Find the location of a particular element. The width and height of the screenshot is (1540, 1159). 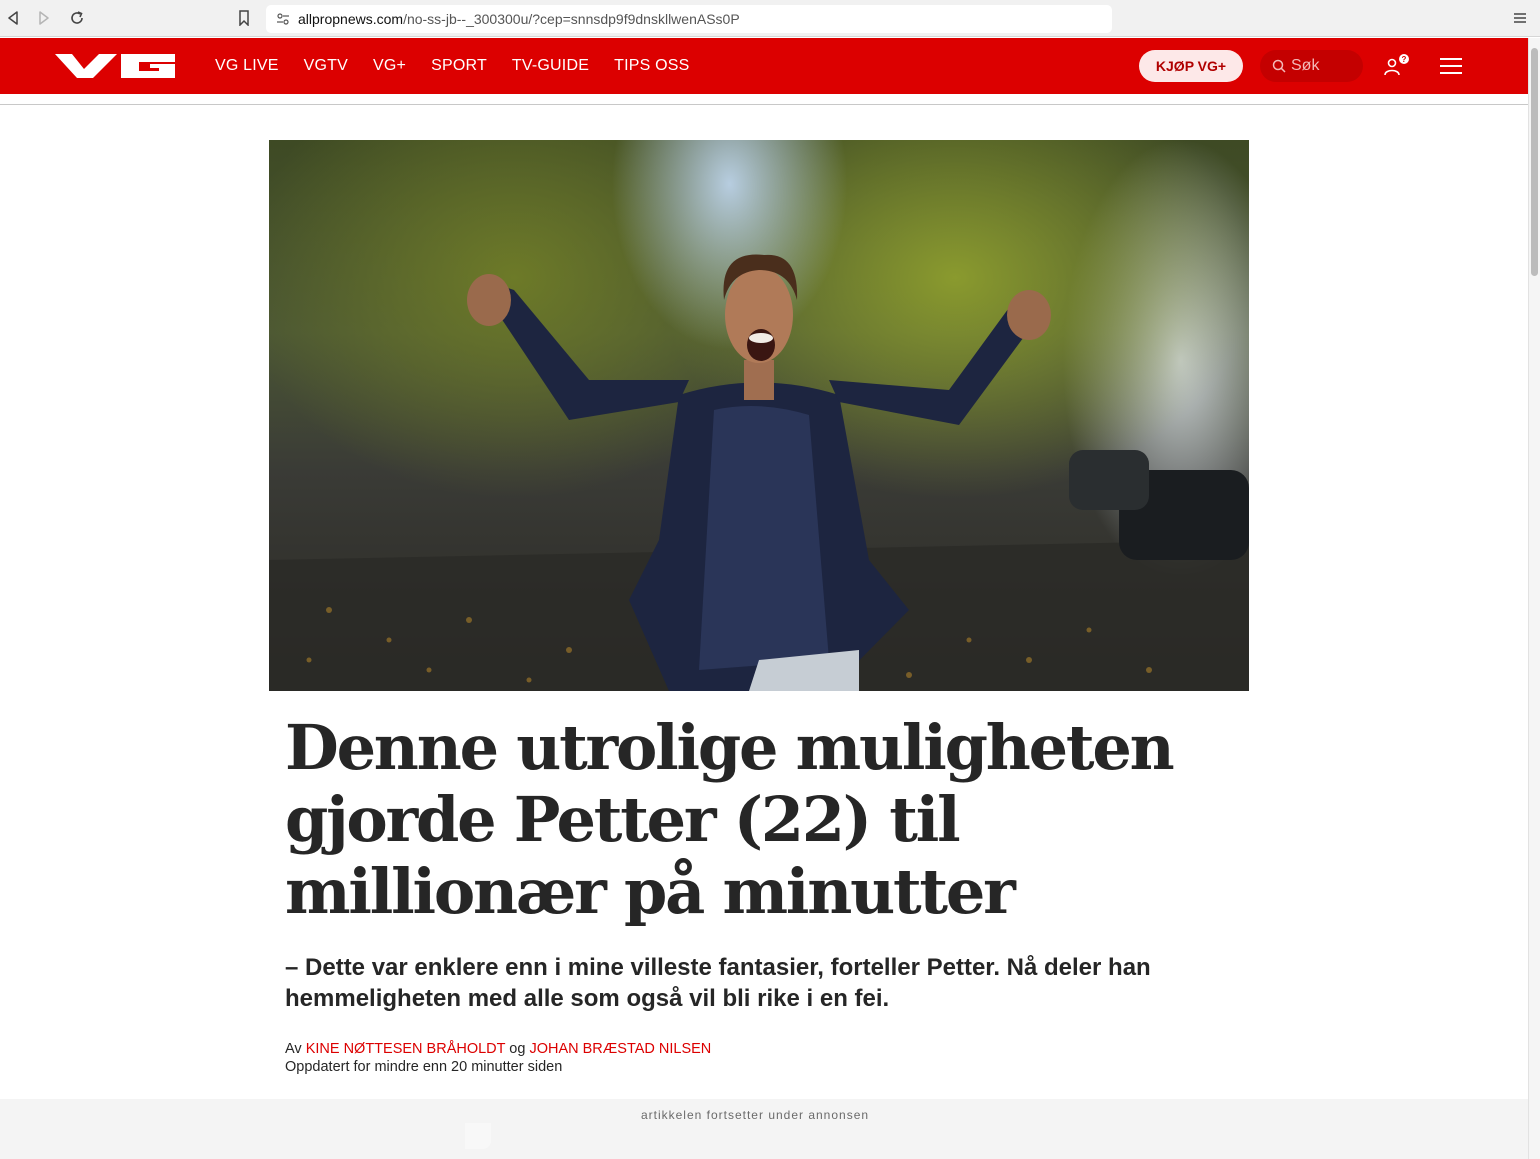

byline-prefix: Av is located at coordinates (293, 1049).